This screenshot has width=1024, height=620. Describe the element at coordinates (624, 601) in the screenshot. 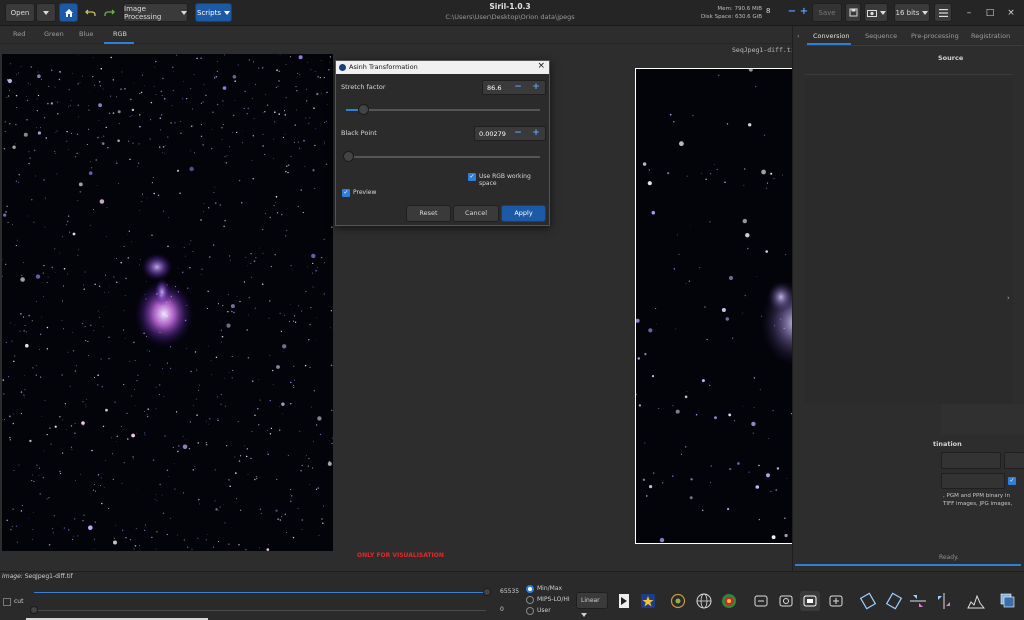

I see `negative-view-button` at that location.